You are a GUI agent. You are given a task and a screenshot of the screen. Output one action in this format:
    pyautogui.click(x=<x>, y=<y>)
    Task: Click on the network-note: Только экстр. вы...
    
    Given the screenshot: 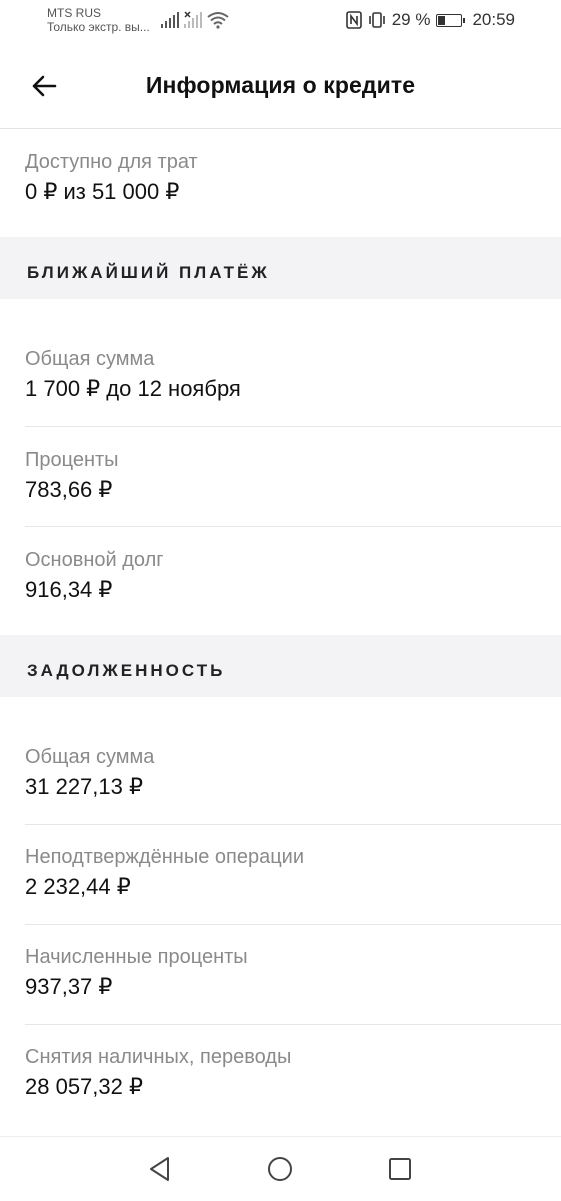 What is the action you would take?
    pyautogui.click(x=98, y=27)
    